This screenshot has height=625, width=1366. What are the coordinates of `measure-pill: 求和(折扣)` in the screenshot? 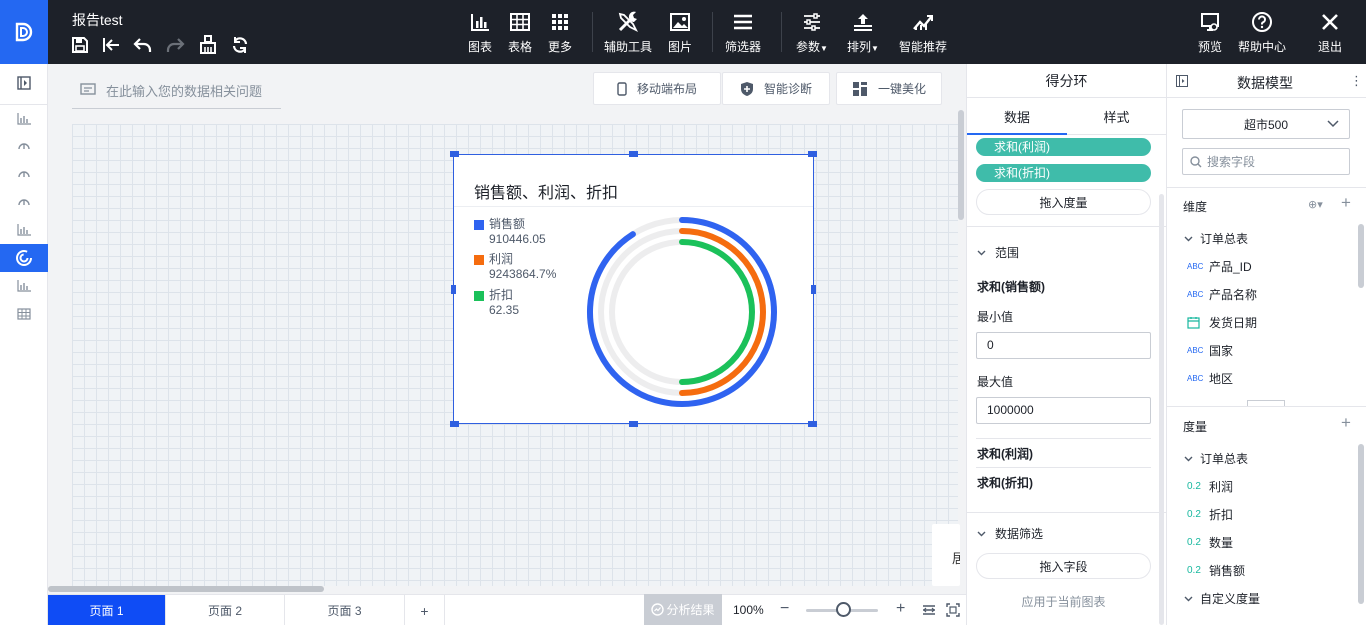 It's located at (1063, 173).